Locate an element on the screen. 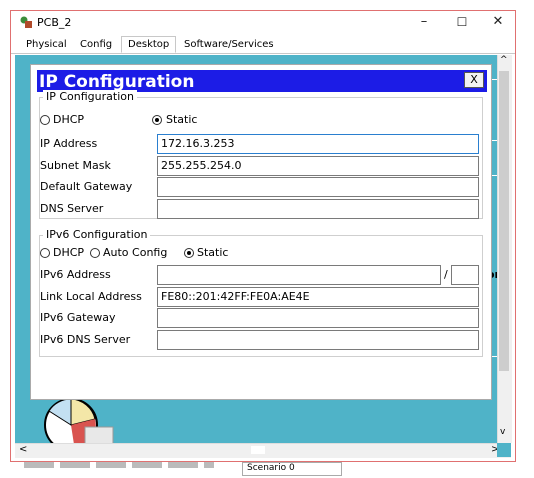 Image resolution: width=534 pixels, height=478 pixels. close-button: ✕ is located at coordinates (498, 22).